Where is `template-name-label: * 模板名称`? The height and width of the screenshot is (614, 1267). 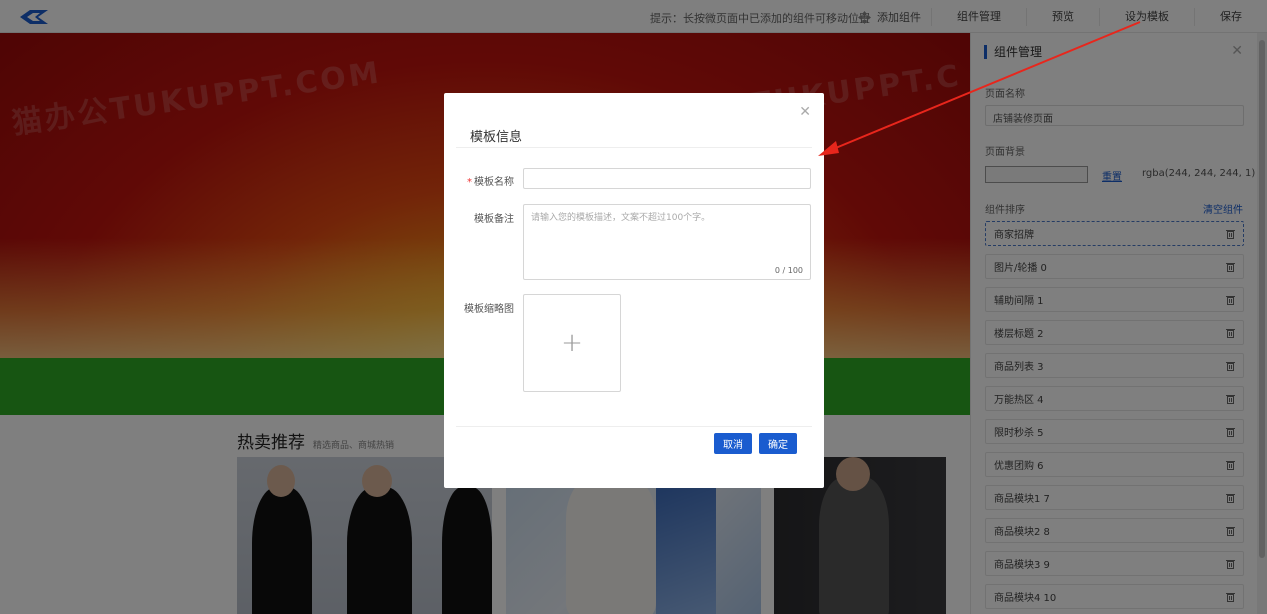 template-name-label: * 模板名称 is located at coordinates (490, 180).